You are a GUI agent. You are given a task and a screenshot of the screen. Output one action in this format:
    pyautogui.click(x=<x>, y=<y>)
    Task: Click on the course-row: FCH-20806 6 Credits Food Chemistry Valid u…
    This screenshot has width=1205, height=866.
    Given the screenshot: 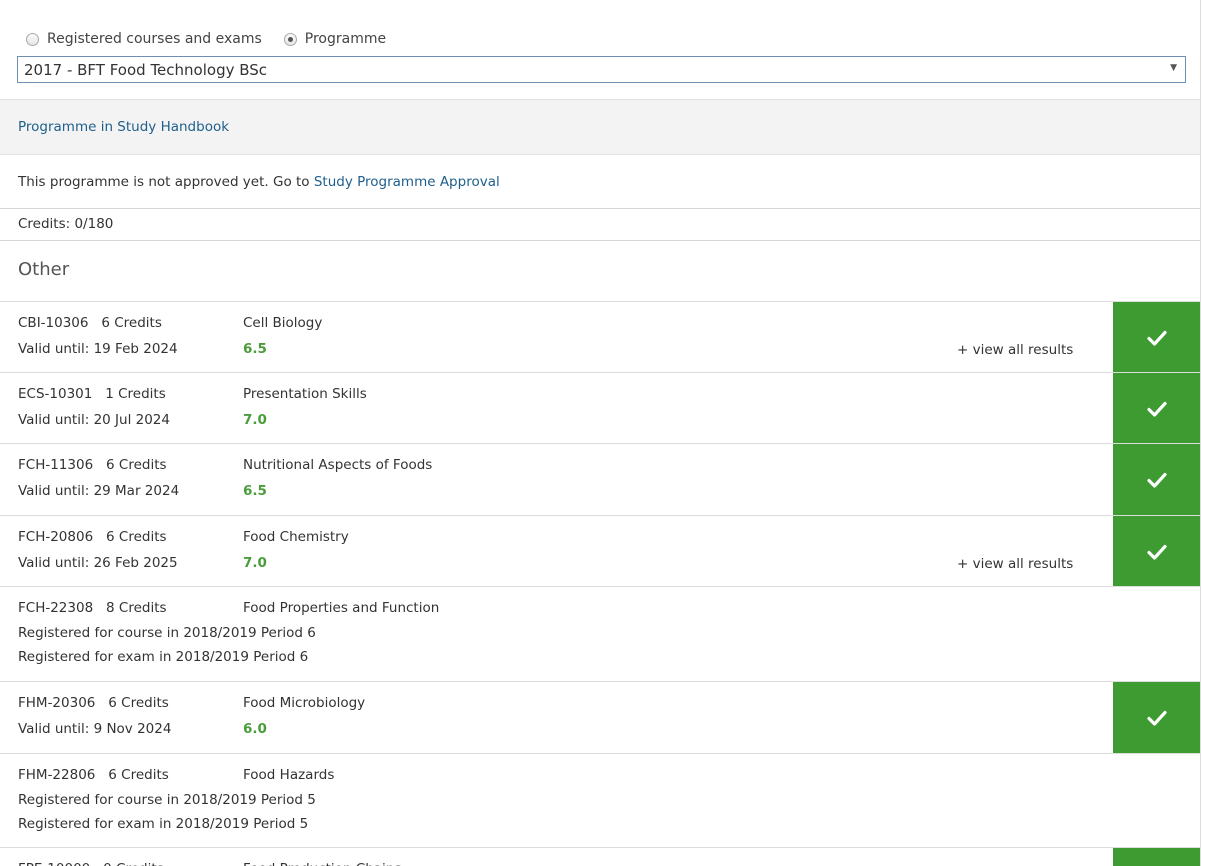 What is the action you would take?
    pyautogui.click(x=600, y=551)
    